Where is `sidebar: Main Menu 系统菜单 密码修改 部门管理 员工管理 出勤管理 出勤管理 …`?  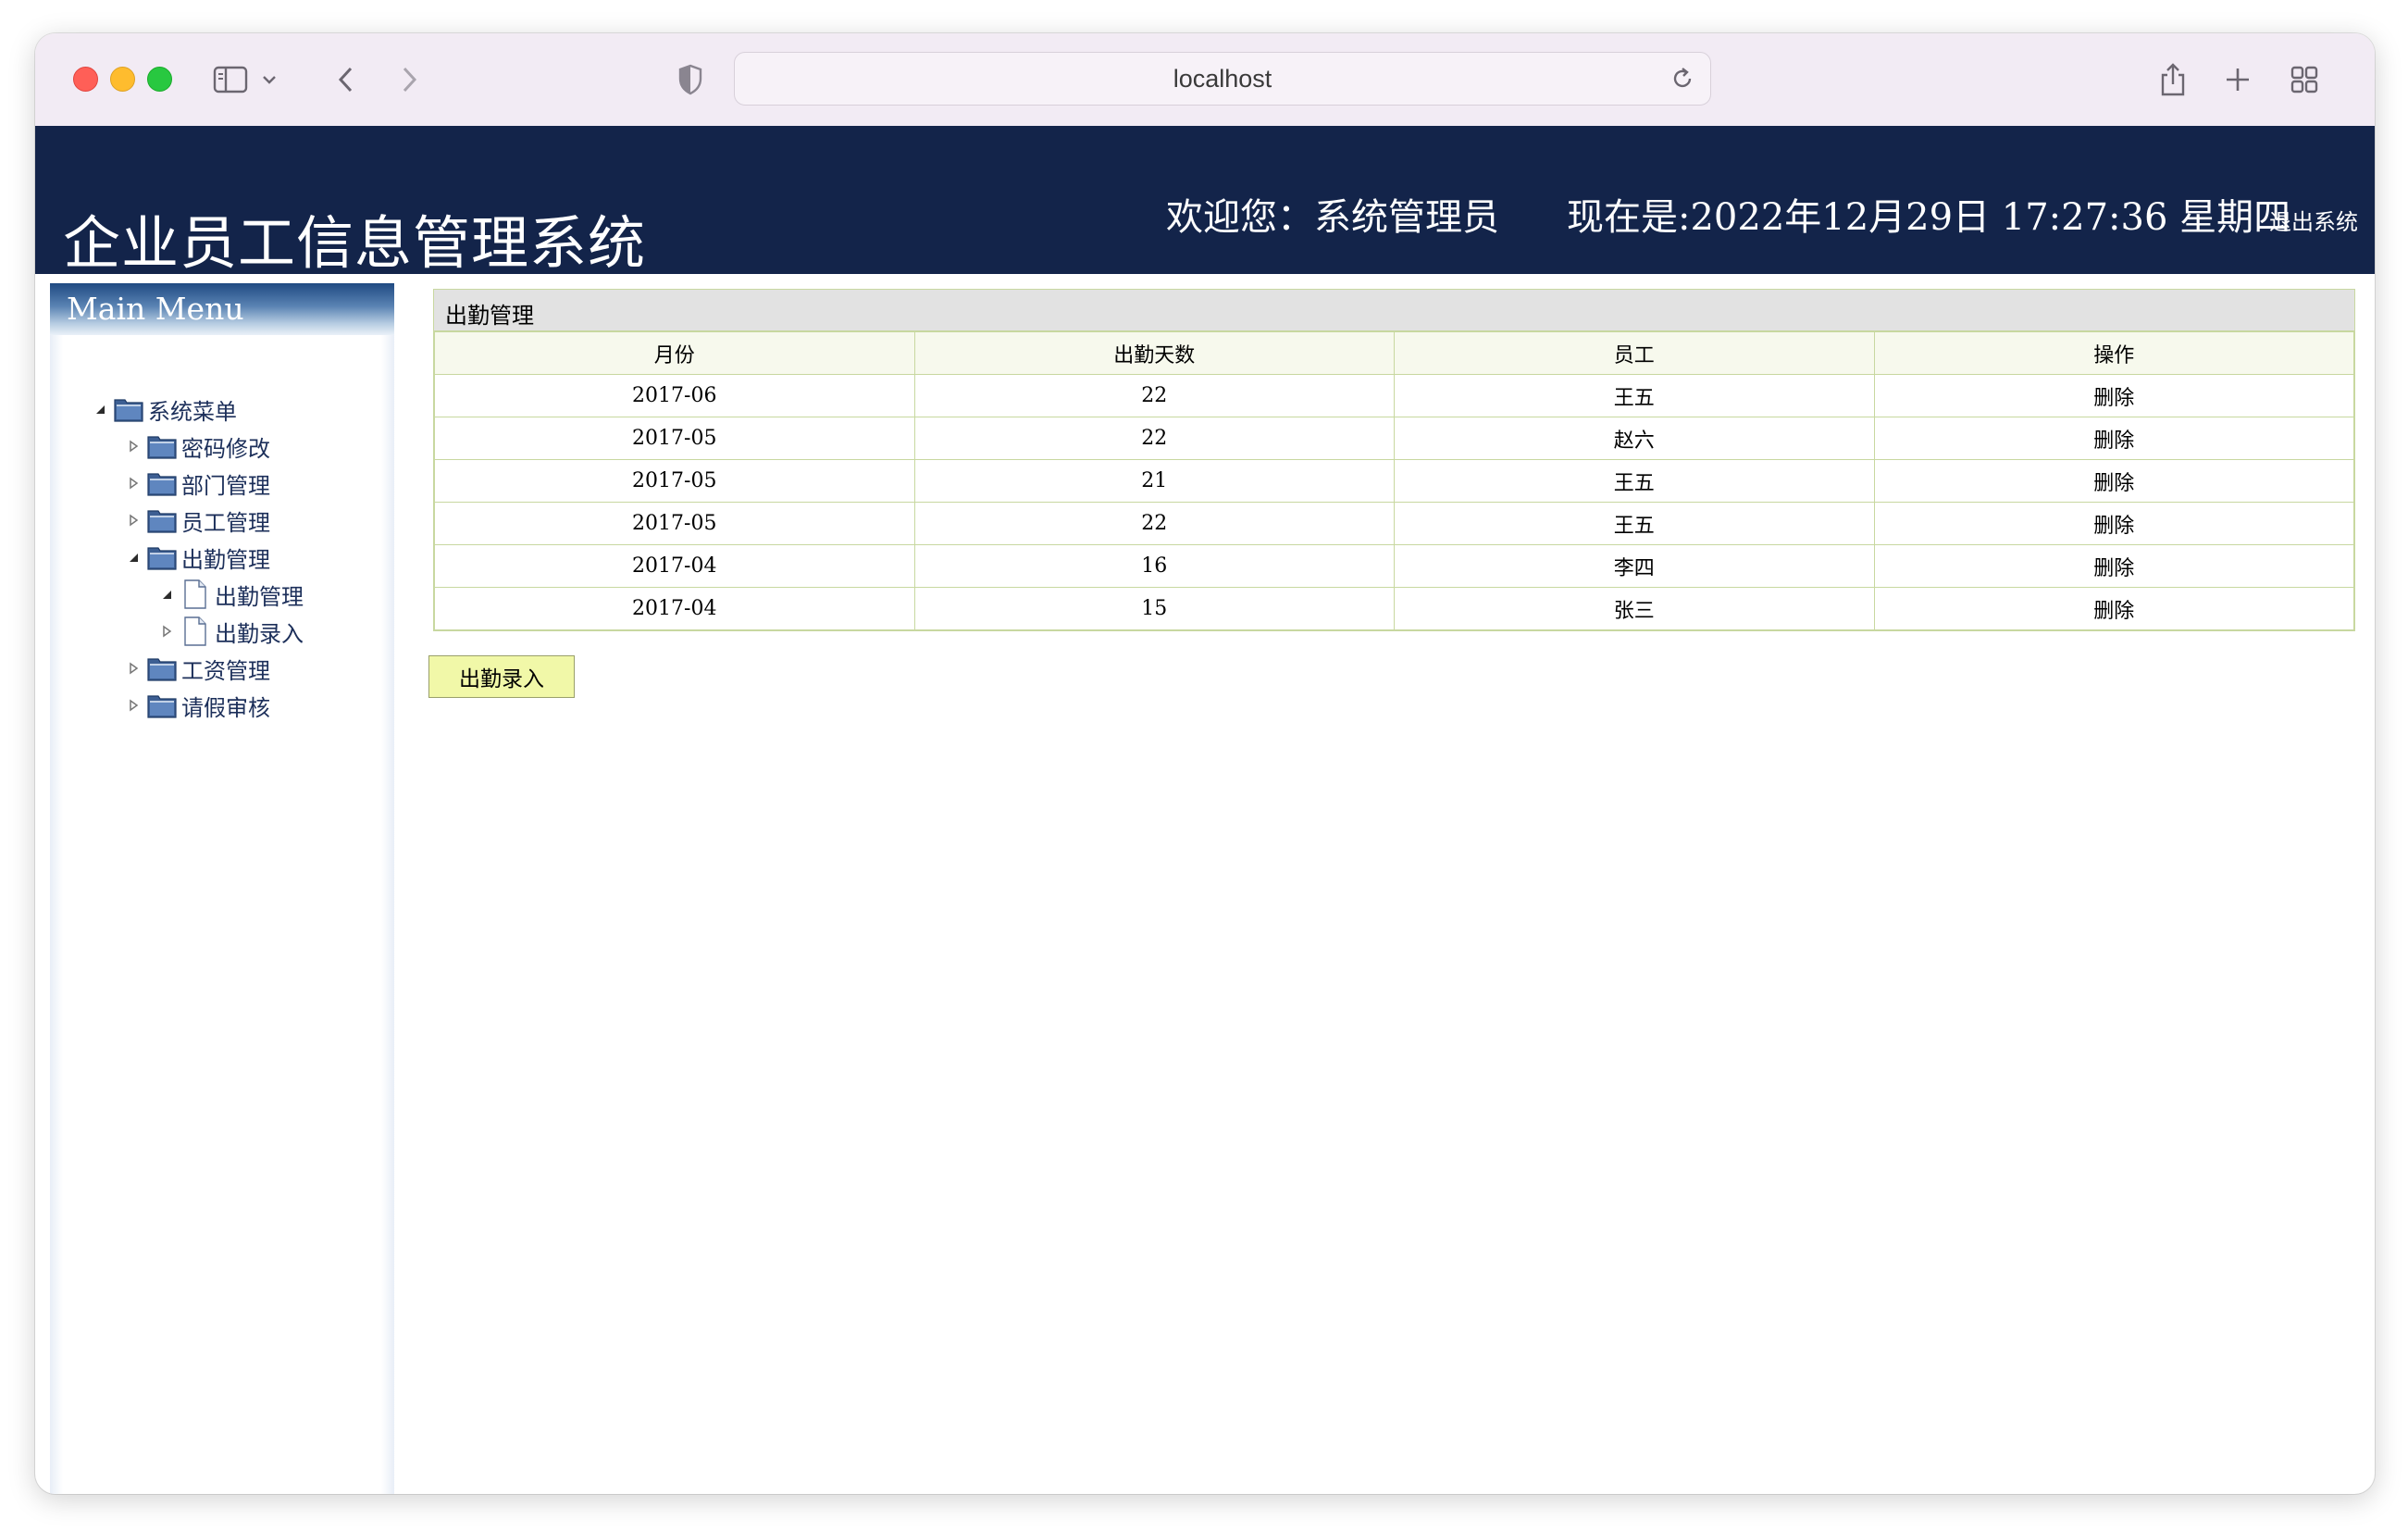 sidebar: Main Menu 系统菜单 密码修改 部门管理 员工管理 出勤管理 出勤管理 … is located at coordinates (222, 889).